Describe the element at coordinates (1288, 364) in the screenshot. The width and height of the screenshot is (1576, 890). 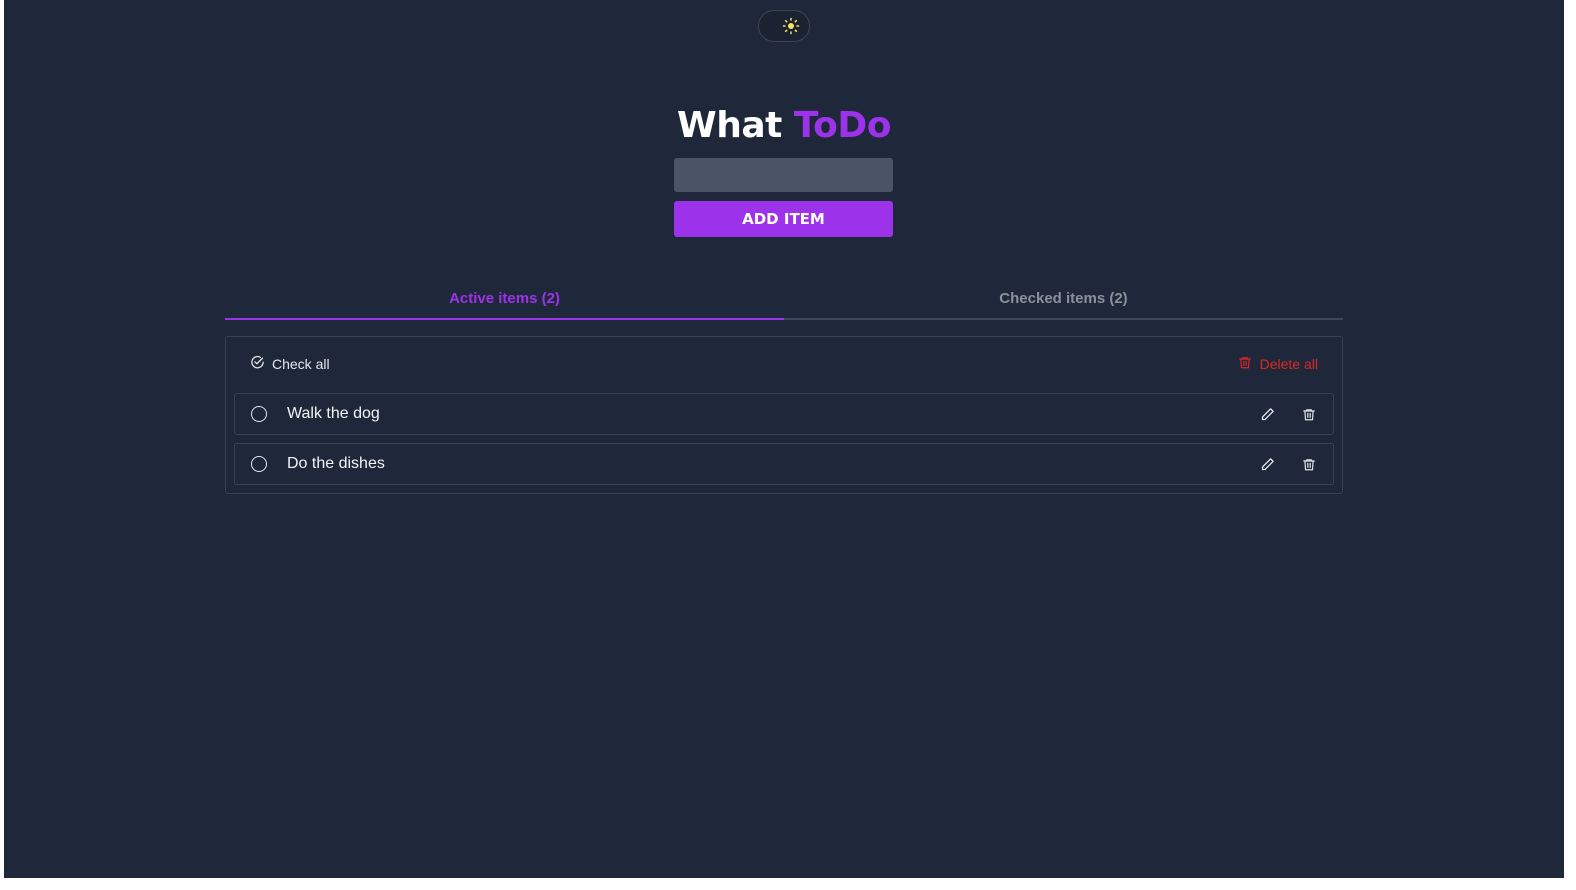
I see `delete-all-label: Delete all` at that location.